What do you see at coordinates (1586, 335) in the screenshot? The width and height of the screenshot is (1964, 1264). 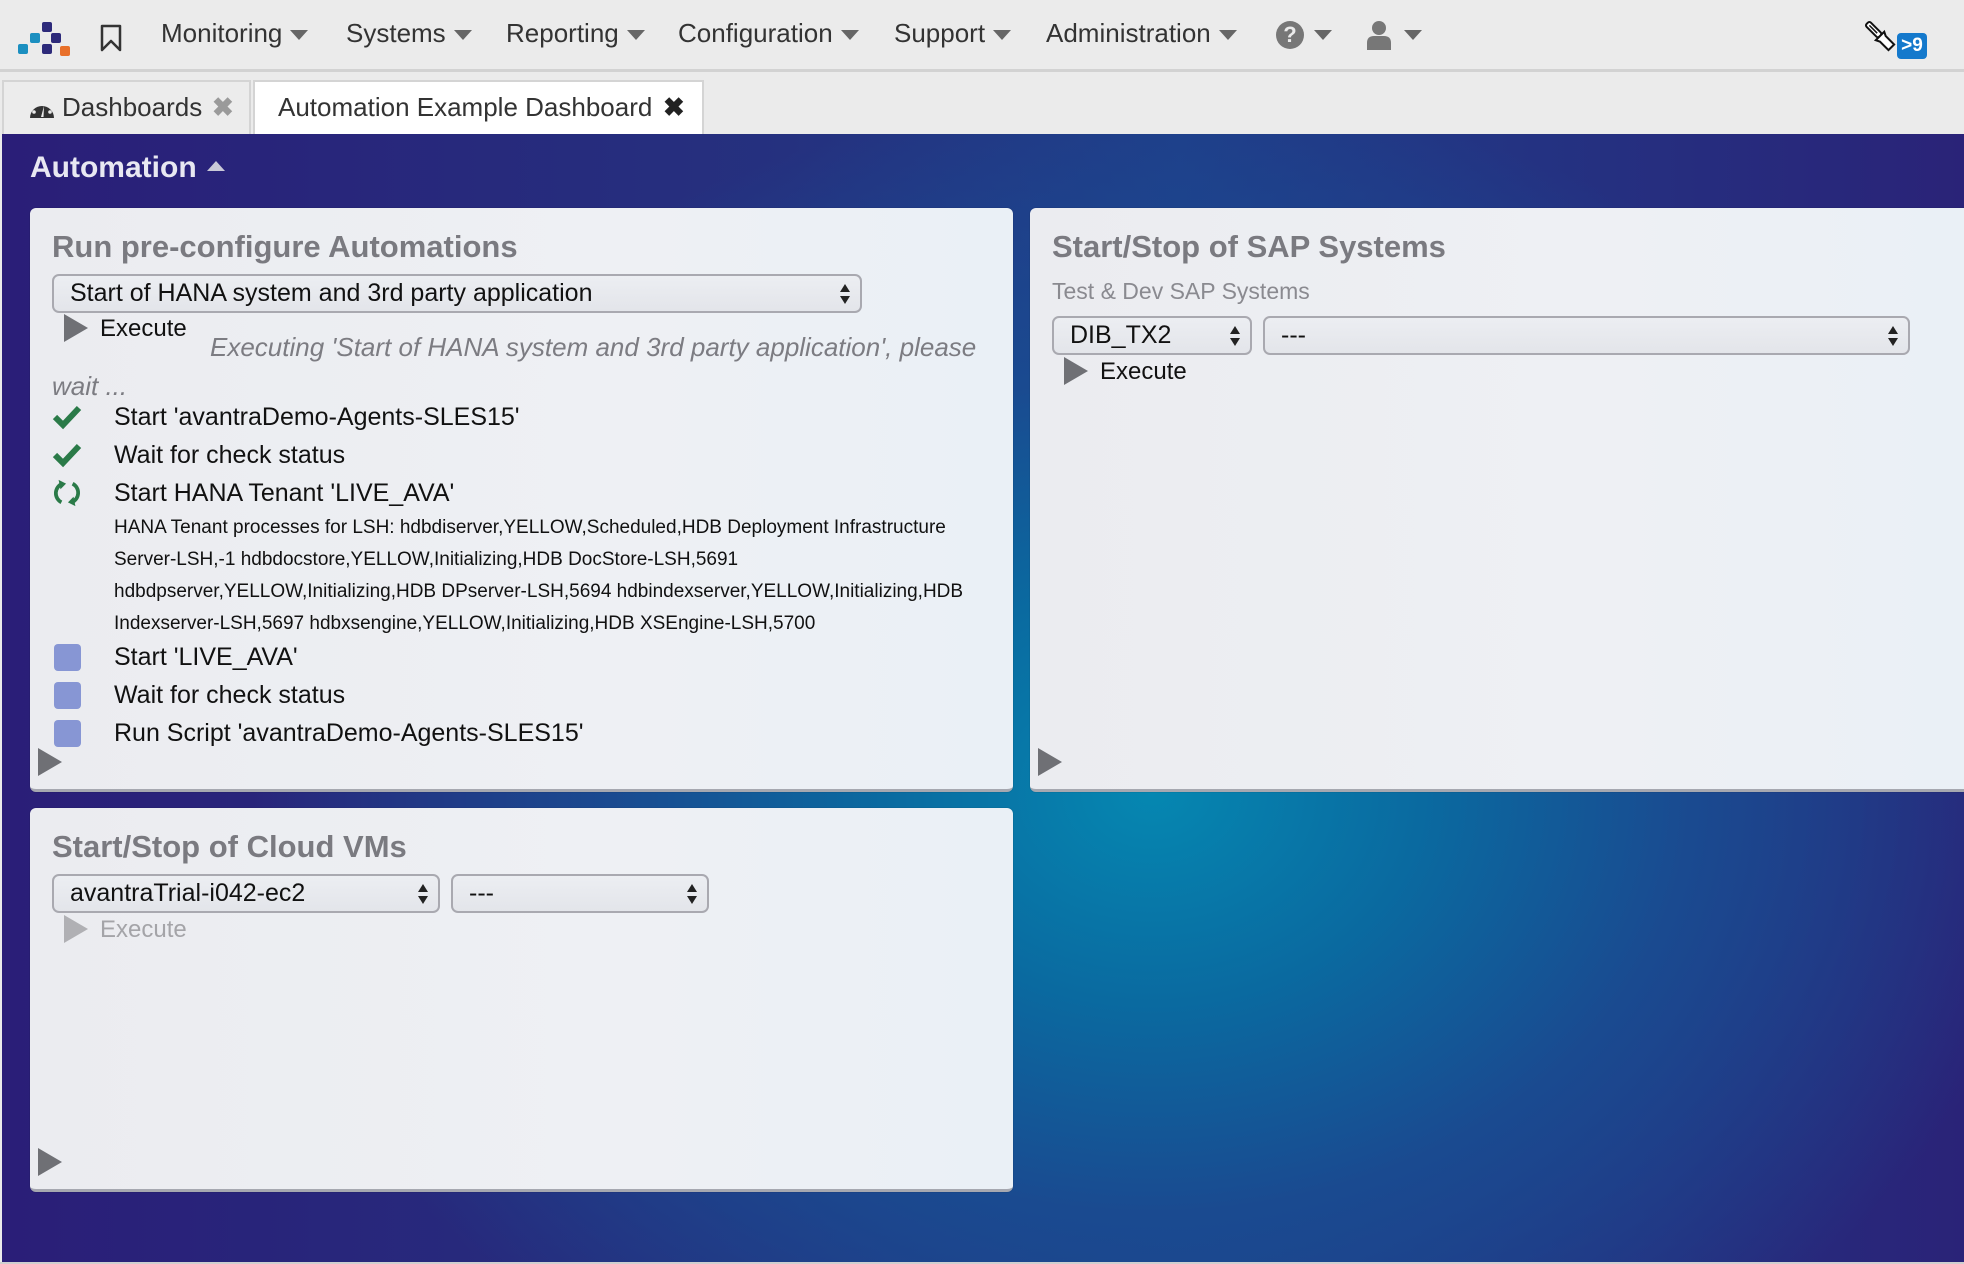 I see `sap-action-select: ---` at bounding box center [1586, 335].